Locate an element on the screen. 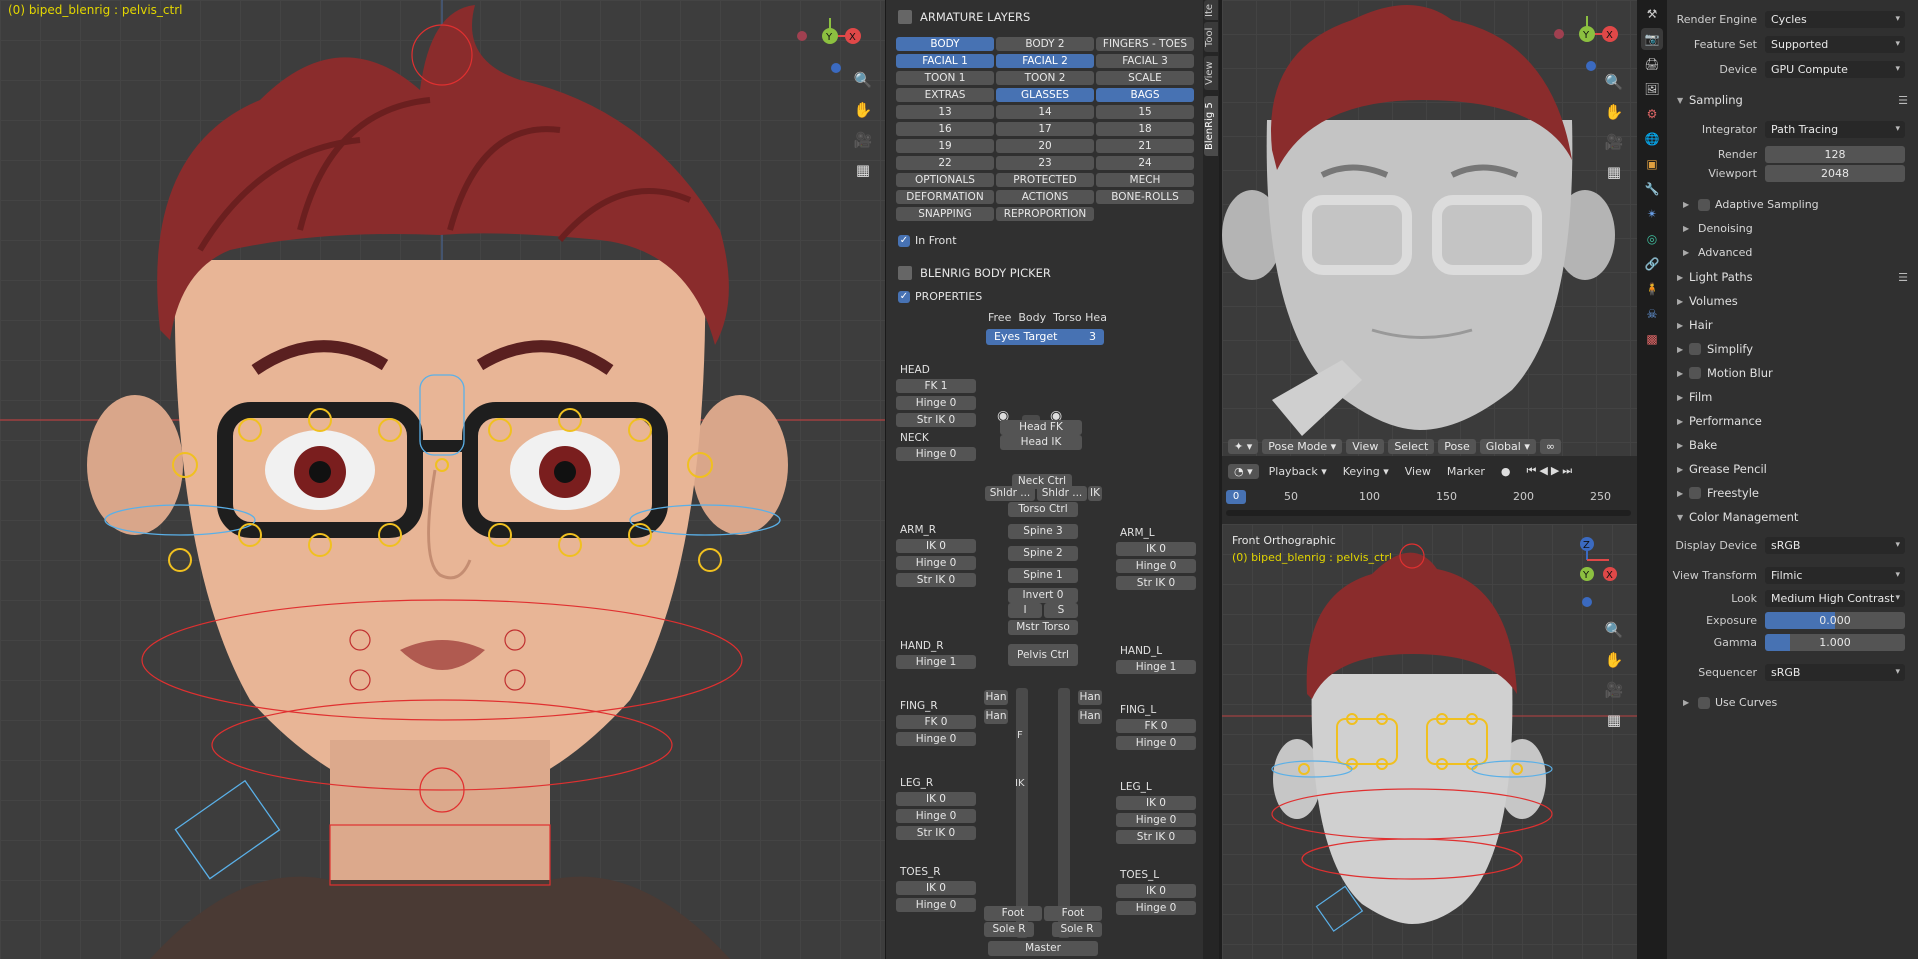  layer-toggle-button: BODY is located at coordinates (945, 44).